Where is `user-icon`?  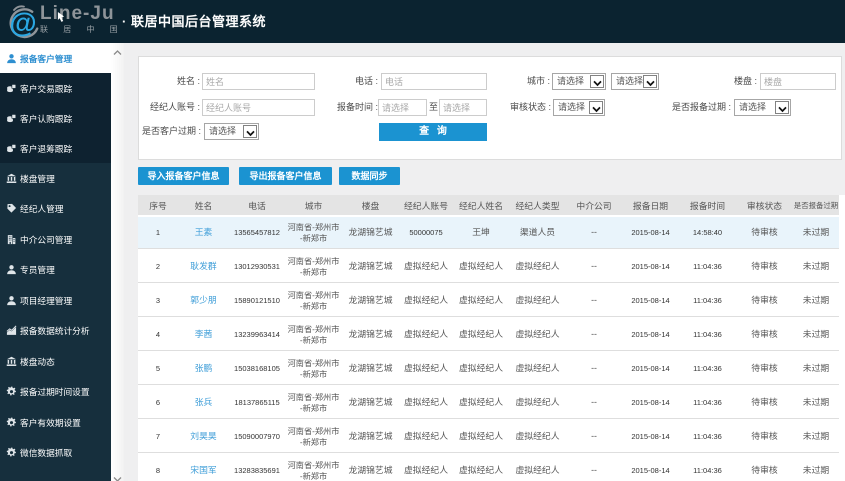 user-icon is located at coordinates (11, 58).